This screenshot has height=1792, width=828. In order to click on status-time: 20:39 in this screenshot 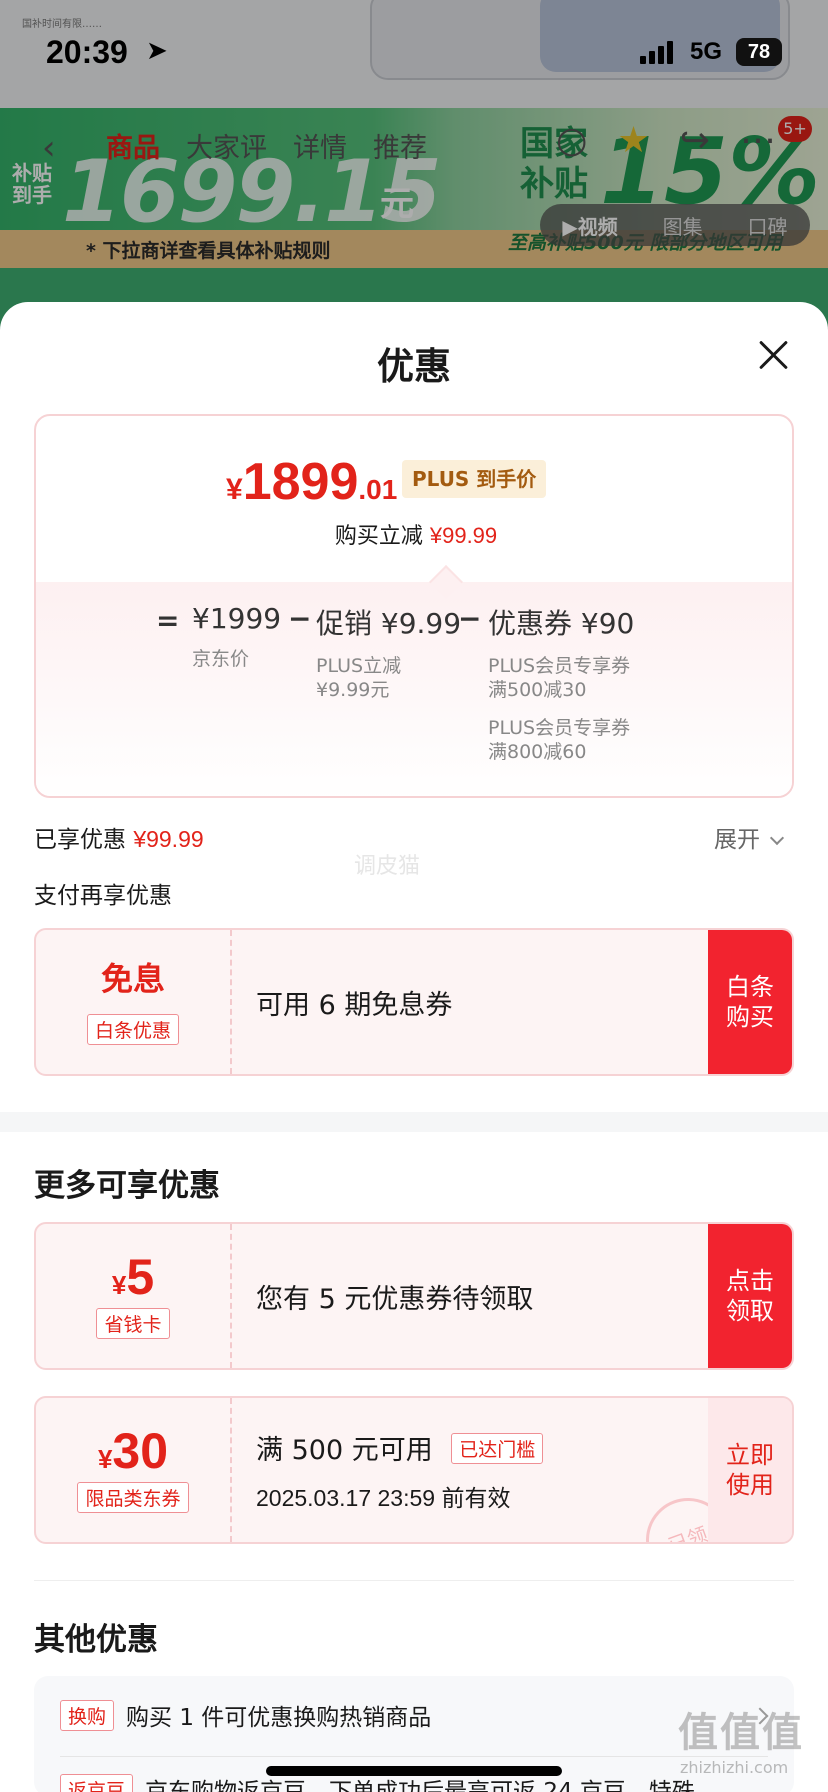, I will do `click(87, 52)`.